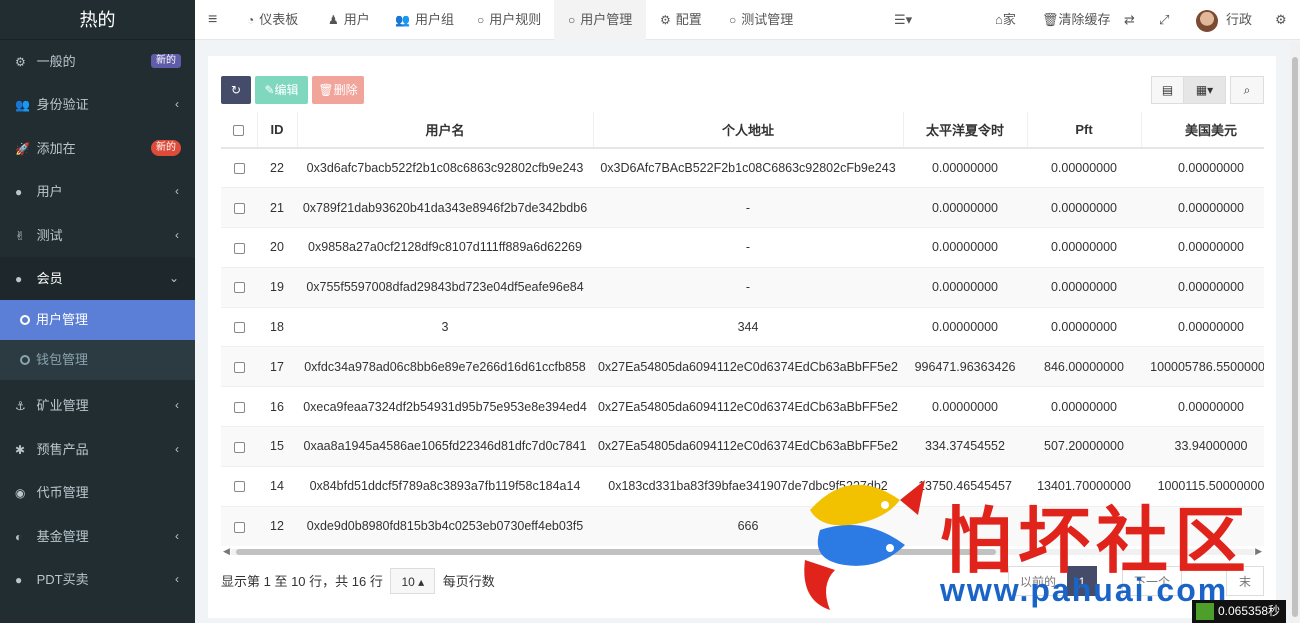 The width and height of the screenshot is (1300, 623). I want to click on column-header-id: ID, so click(277, 130).